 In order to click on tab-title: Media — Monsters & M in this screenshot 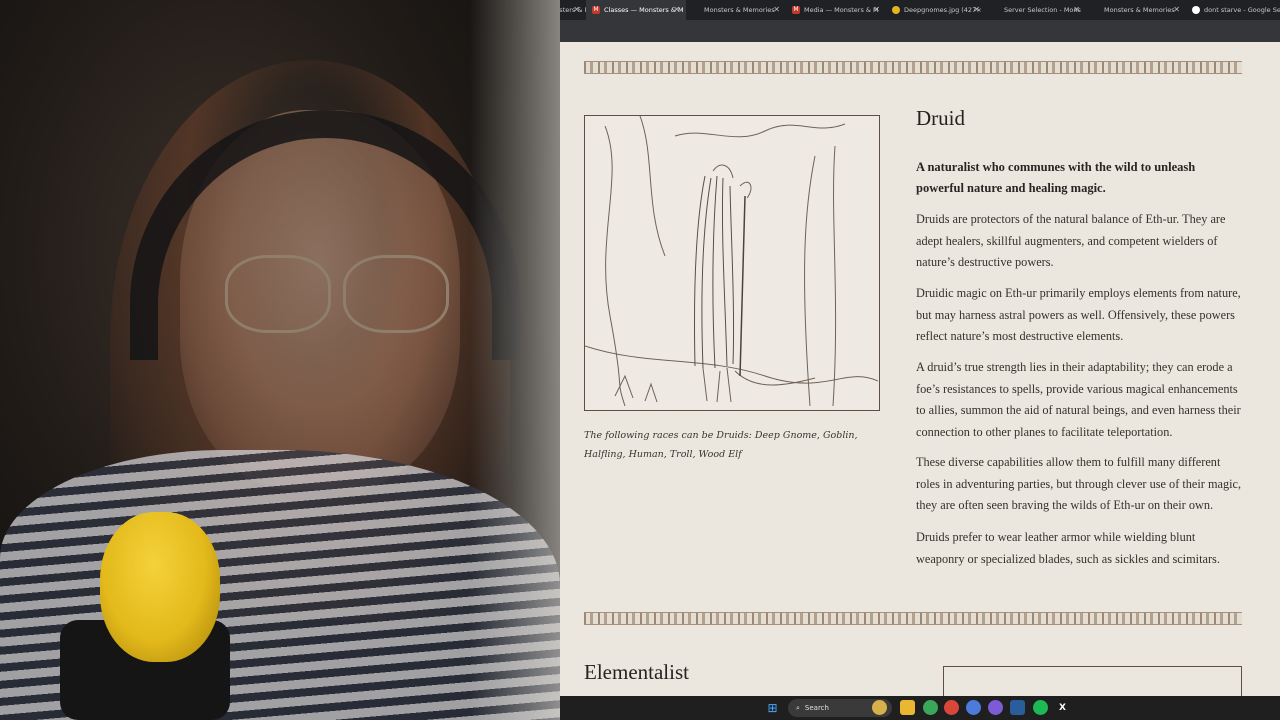, I will do `click(841, 10)`.